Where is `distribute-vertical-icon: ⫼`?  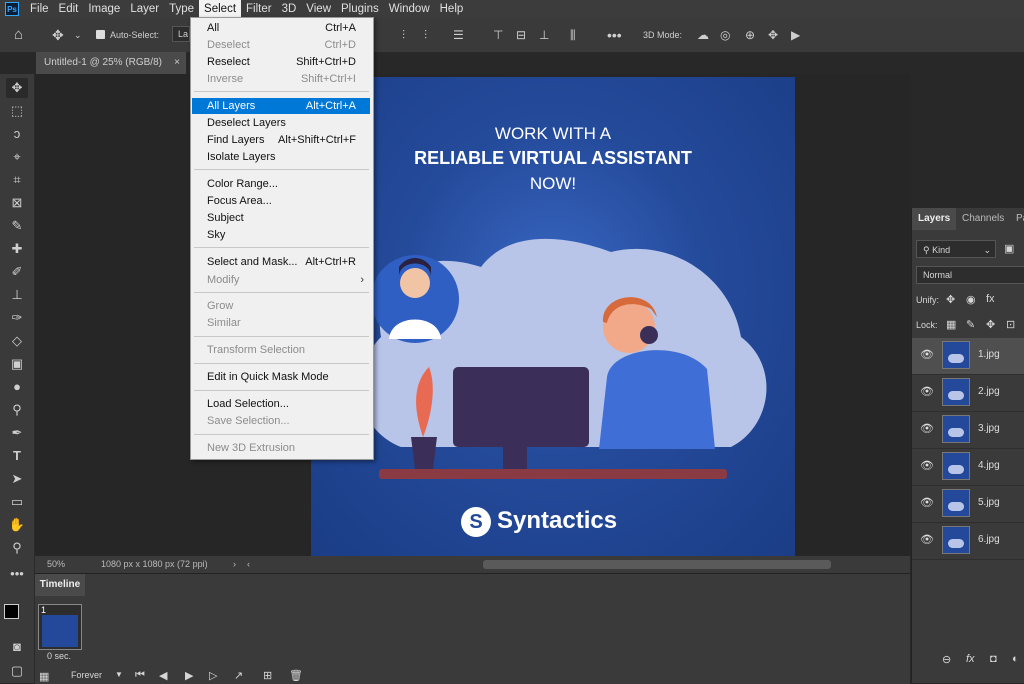
distribute-vertical-icon: ⫼ is located at coordinates (573, 35).